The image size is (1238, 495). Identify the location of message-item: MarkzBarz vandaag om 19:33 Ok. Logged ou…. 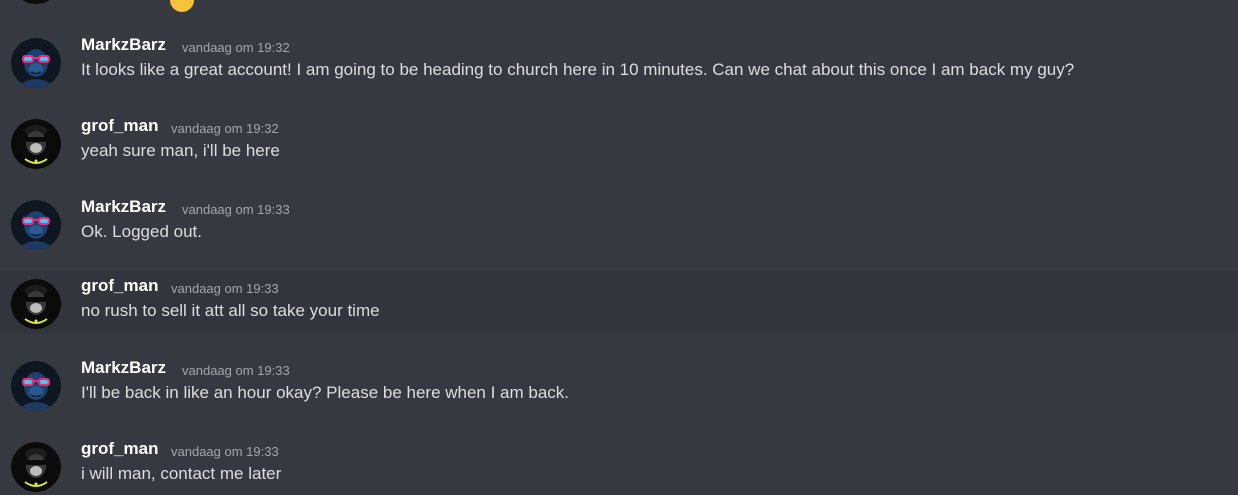
(619, 223).